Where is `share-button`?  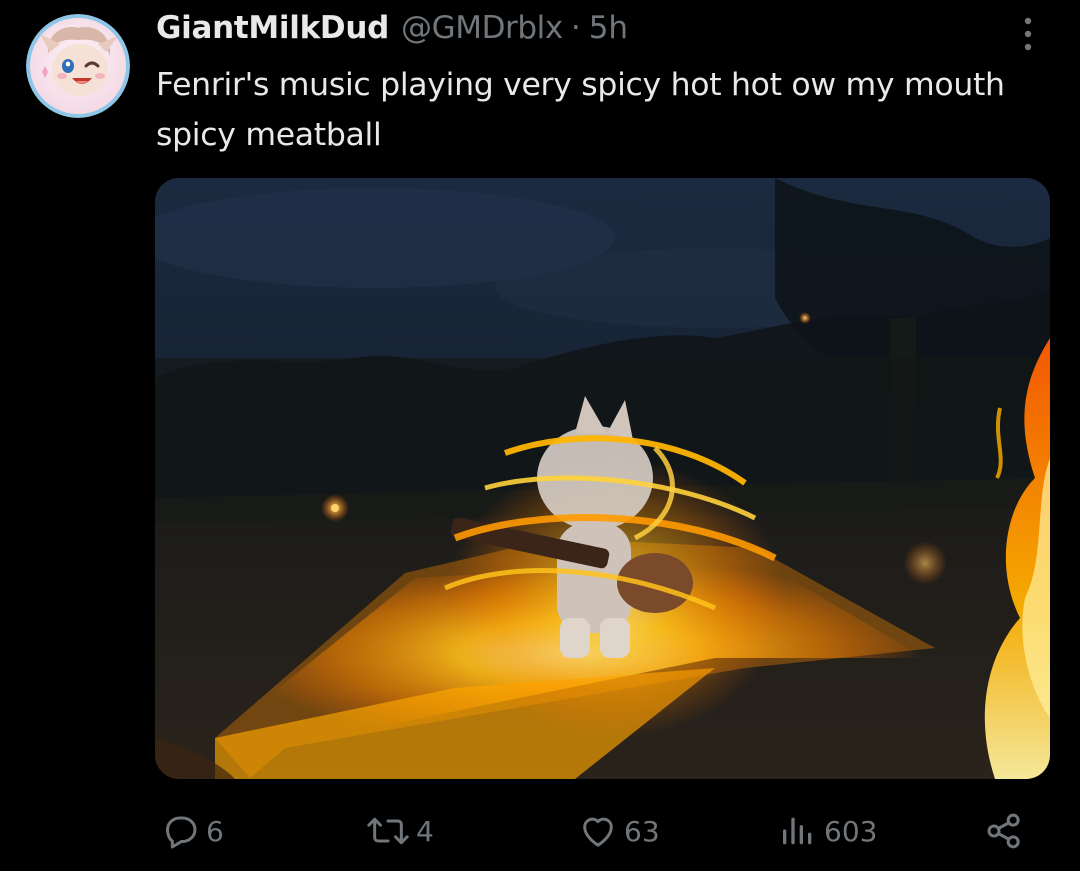 share-button is located at coordinates (1004, 831).